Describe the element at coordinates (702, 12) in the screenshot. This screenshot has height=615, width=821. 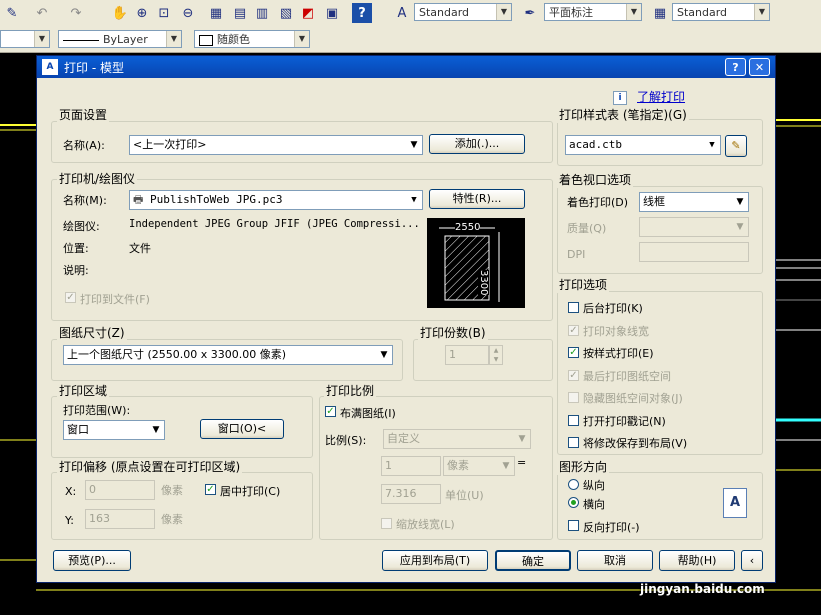
I see `table-style-value: Standard` at that location.